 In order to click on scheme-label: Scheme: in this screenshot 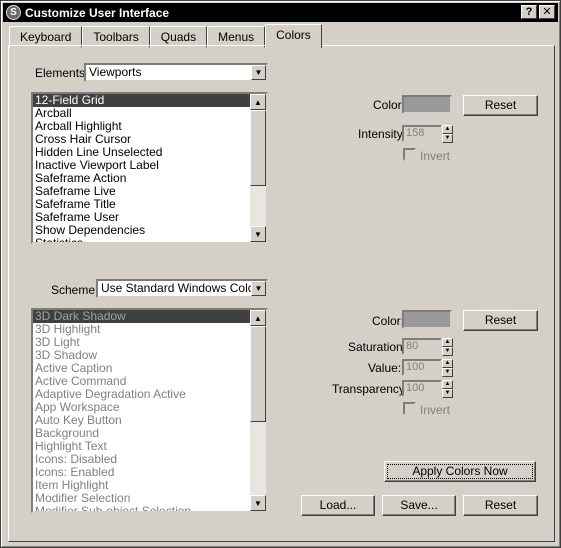, I will do `click(75, 290)`.